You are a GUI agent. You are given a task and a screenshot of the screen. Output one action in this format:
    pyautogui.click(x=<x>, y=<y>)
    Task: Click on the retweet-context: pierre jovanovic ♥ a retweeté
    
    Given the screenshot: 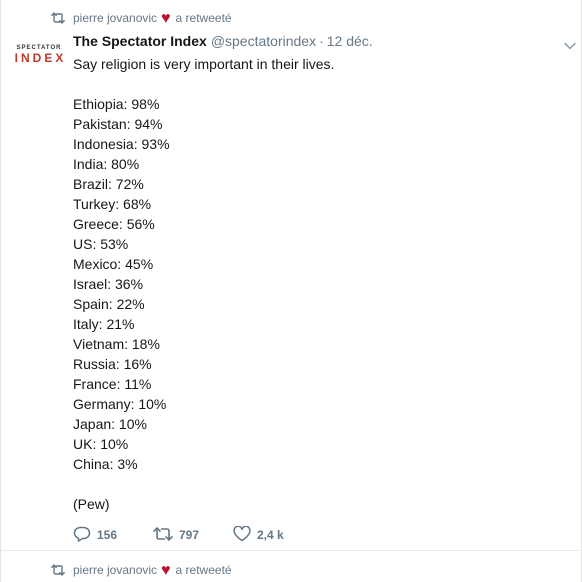 What is the action you would take?
    pyautogui.click(x=141, y=18)
    